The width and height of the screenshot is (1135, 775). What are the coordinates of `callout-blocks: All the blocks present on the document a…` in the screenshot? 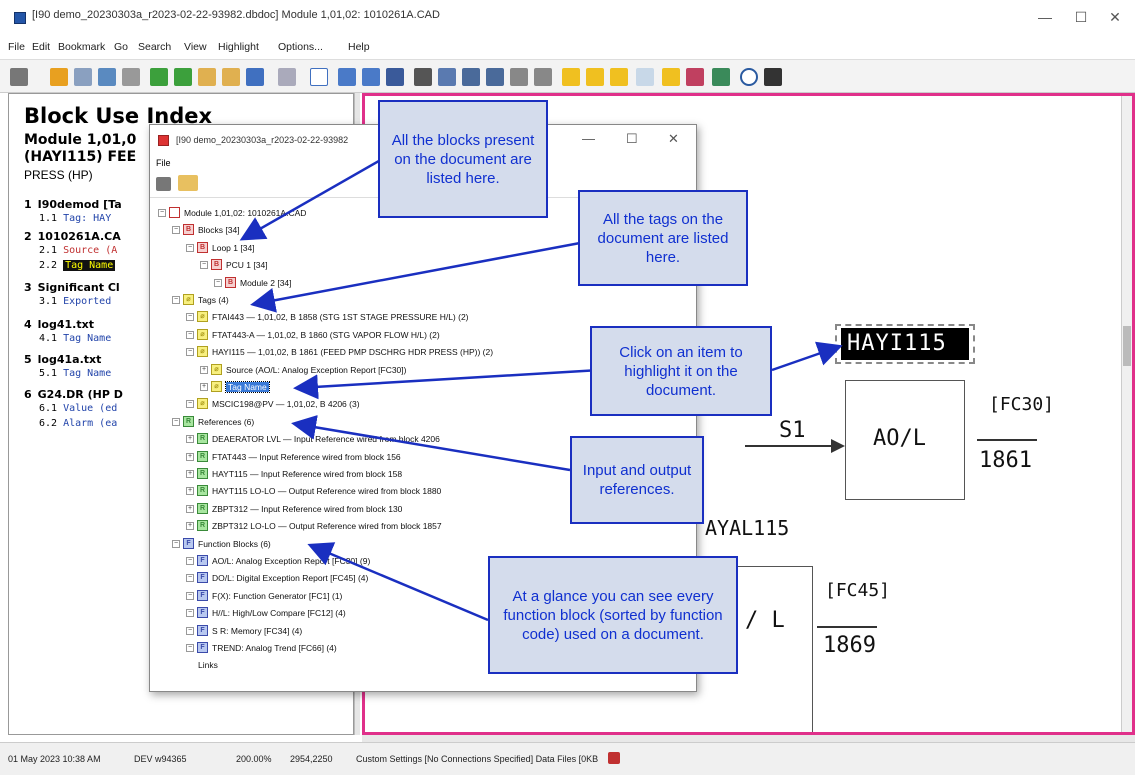 It's located at (463, 159).